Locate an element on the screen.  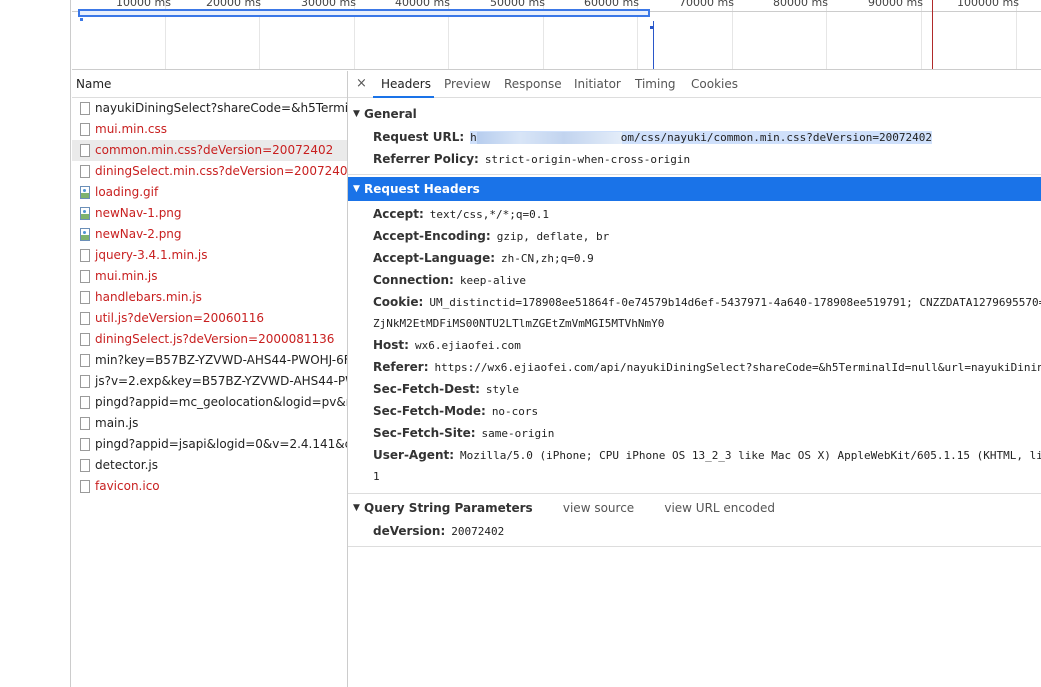
request-headers-section-header: ▼ Request Headers is located at coordinates (694, 189).